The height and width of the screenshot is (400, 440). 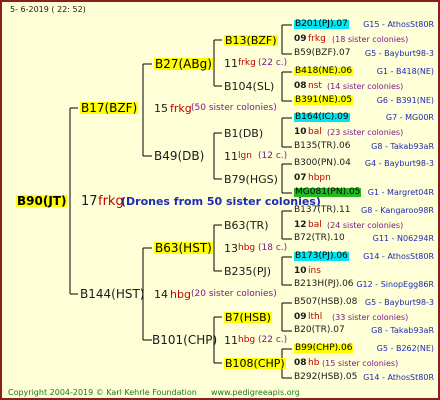 What do you see at coordinates (246, 225) in the screenshot?
I see `gen3-5-id: B63(TR)` at bounding box center [246, 225].